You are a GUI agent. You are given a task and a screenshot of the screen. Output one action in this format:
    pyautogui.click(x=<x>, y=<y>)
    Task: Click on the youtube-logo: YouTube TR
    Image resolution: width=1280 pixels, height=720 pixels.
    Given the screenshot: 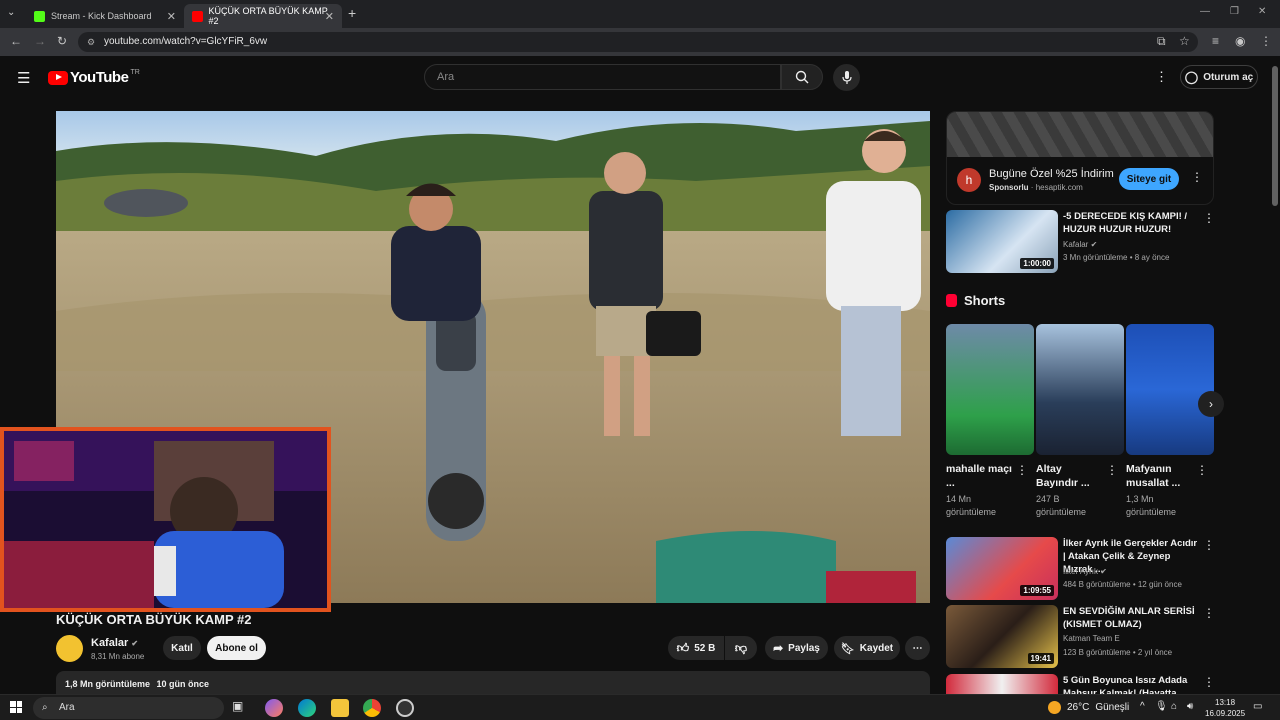 What is the action you would take?
    pyautogui.click(x=94, y=77)
    